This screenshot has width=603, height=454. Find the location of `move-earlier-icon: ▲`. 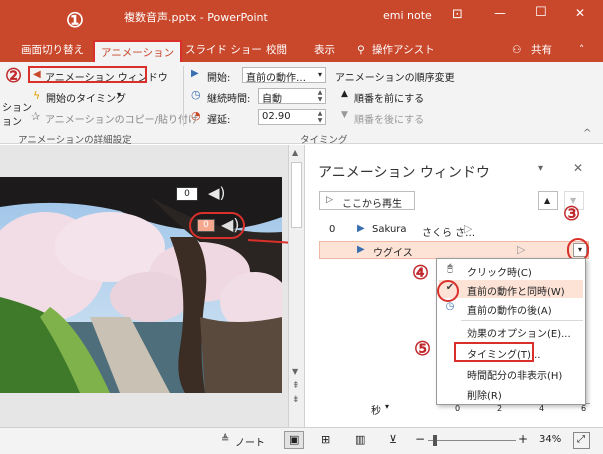

move-earlier-icon: ▲ is located at coordinates (344, 94).